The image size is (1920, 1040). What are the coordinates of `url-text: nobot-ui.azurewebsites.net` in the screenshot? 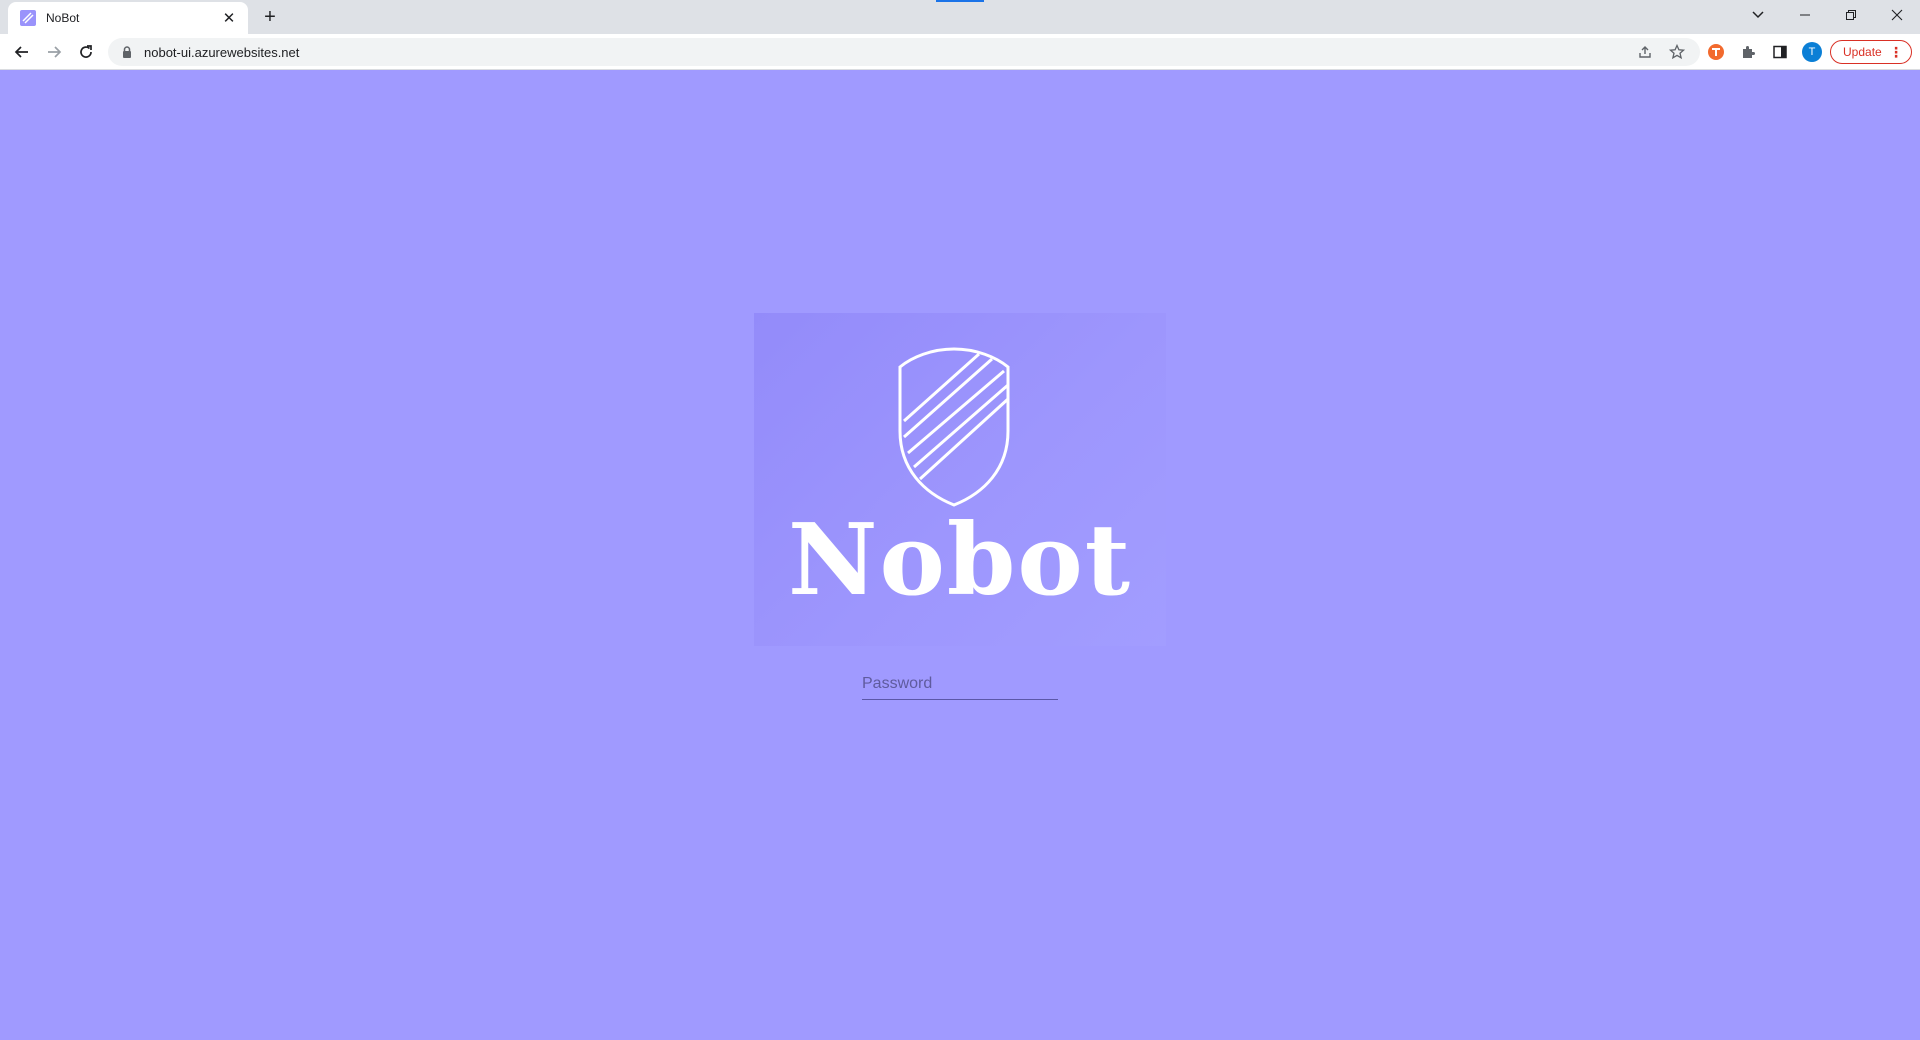 It's located at (222, 52).